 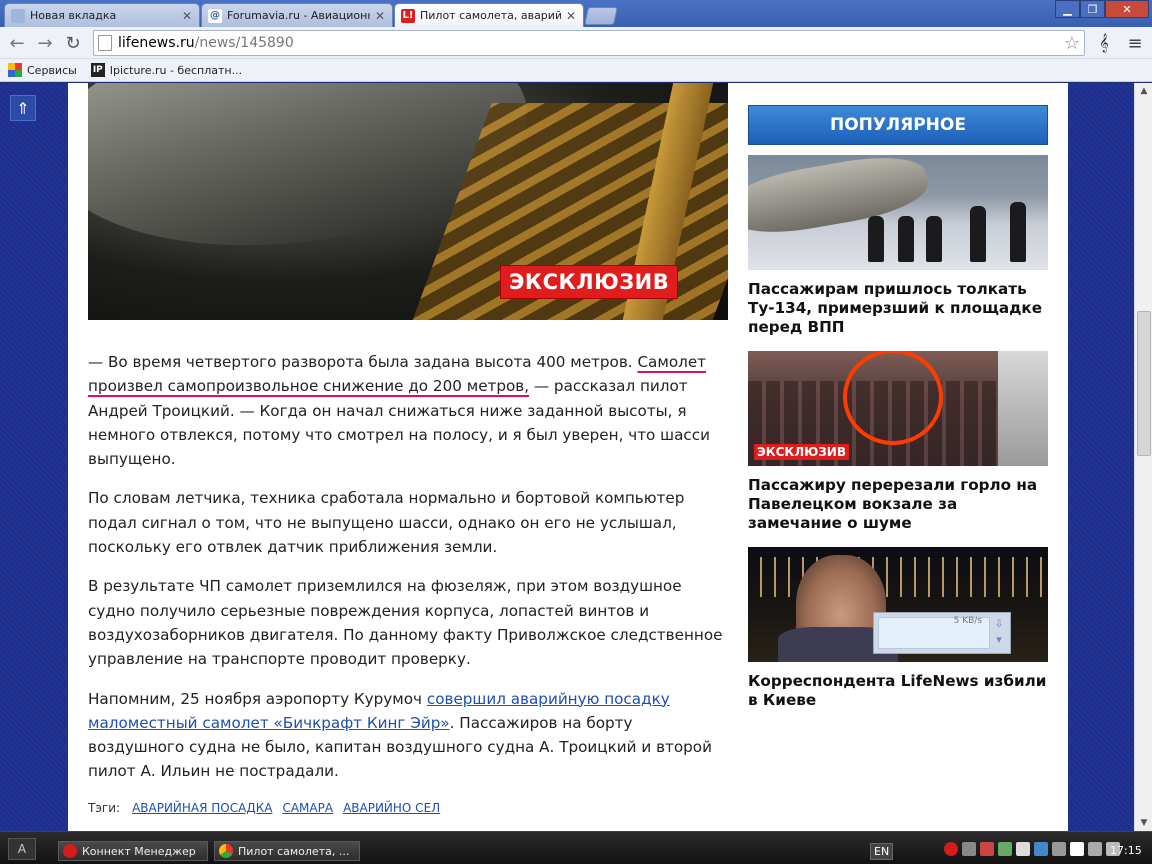 What do you see at coordinates (1092, 9) in the screenshot?
I see `maximize-icon: ❐` at bounding box center [1092, 9].